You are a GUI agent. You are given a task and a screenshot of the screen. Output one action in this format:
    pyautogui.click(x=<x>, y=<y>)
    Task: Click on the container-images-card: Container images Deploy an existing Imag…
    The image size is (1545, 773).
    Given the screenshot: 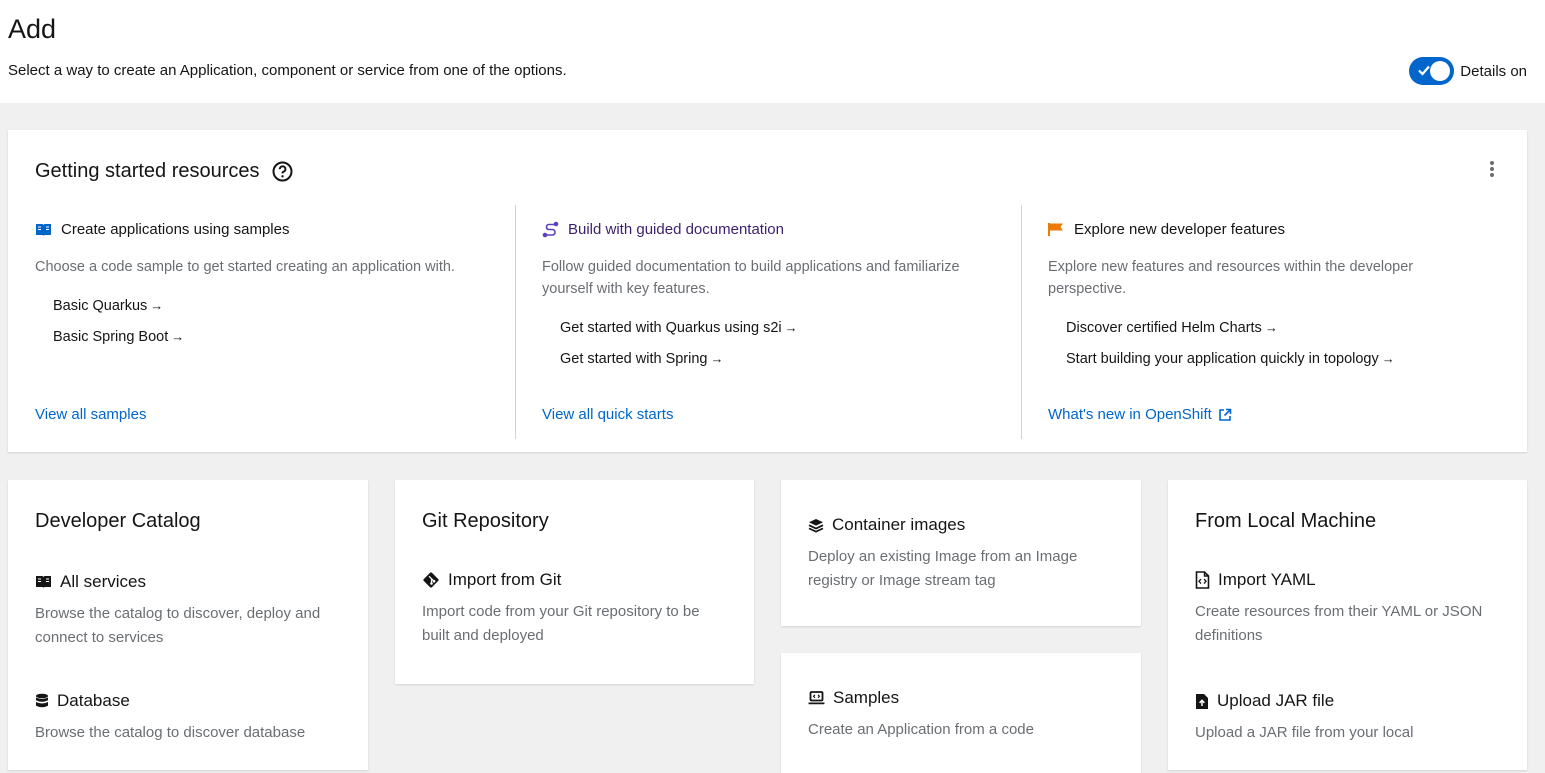 What is the action you would take?
    pyautogui.click(x=961, y=553)
    